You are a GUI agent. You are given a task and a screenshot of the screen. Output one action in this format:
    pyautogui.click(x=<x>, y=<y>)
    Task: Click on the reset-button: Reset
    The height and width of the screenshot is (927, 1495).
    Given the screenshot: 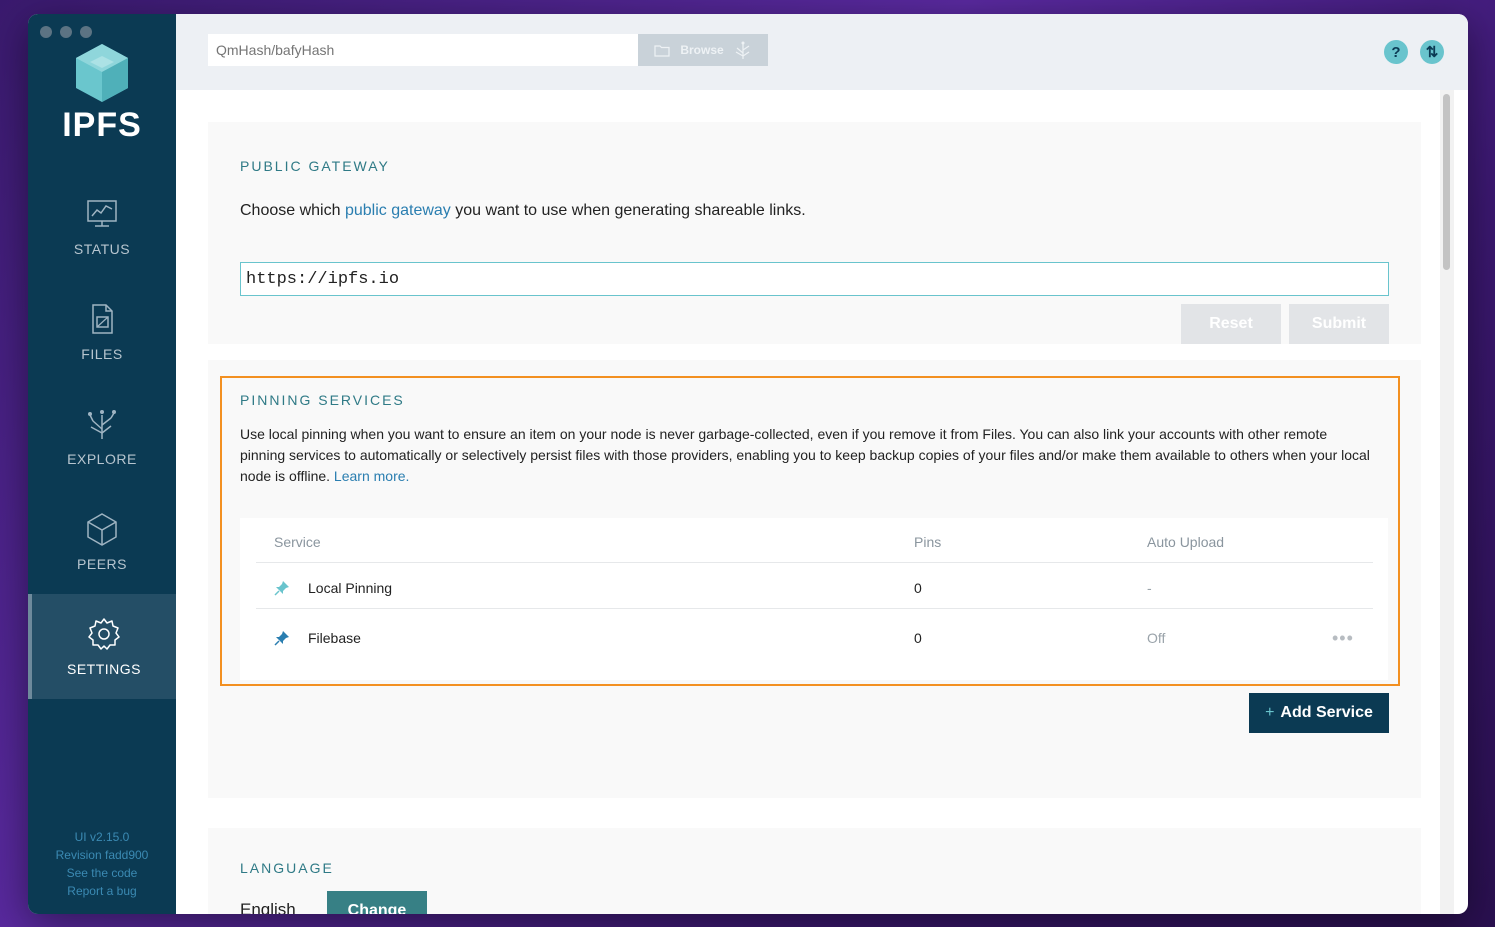 What is the action you would take?
    pyautogui.click(x=1231, y=324)
    